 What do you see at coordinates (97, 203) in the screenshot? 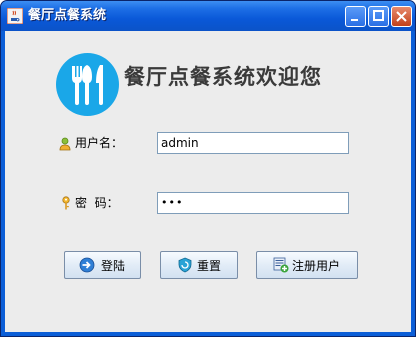
I see `password-label: 密 码：` at bounding box center [97, 203].